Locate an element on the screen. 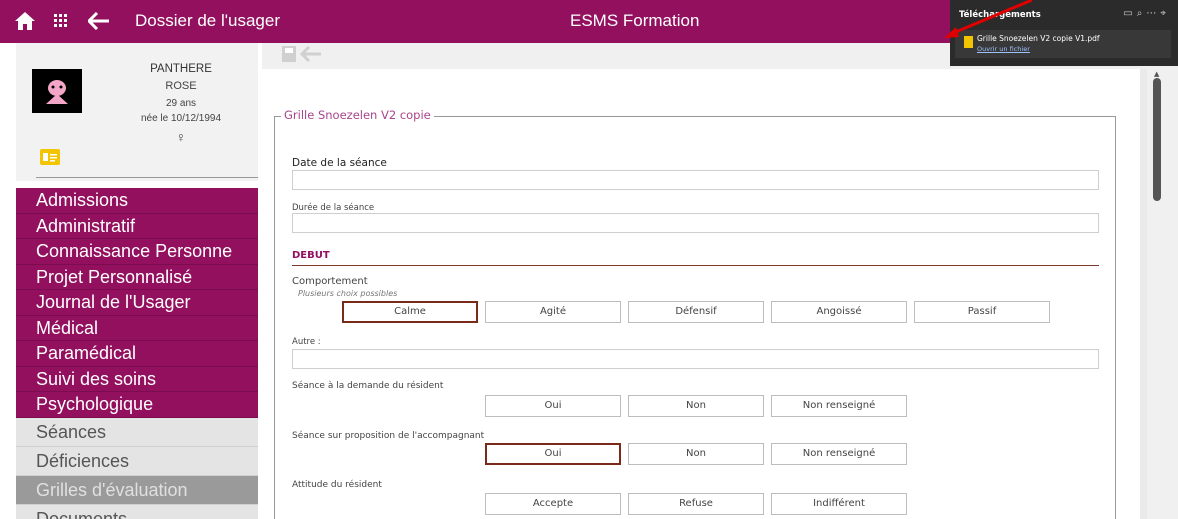 The image size is (1178, 519). search-icon: ⌕ is located at coordinates (1142, 13).